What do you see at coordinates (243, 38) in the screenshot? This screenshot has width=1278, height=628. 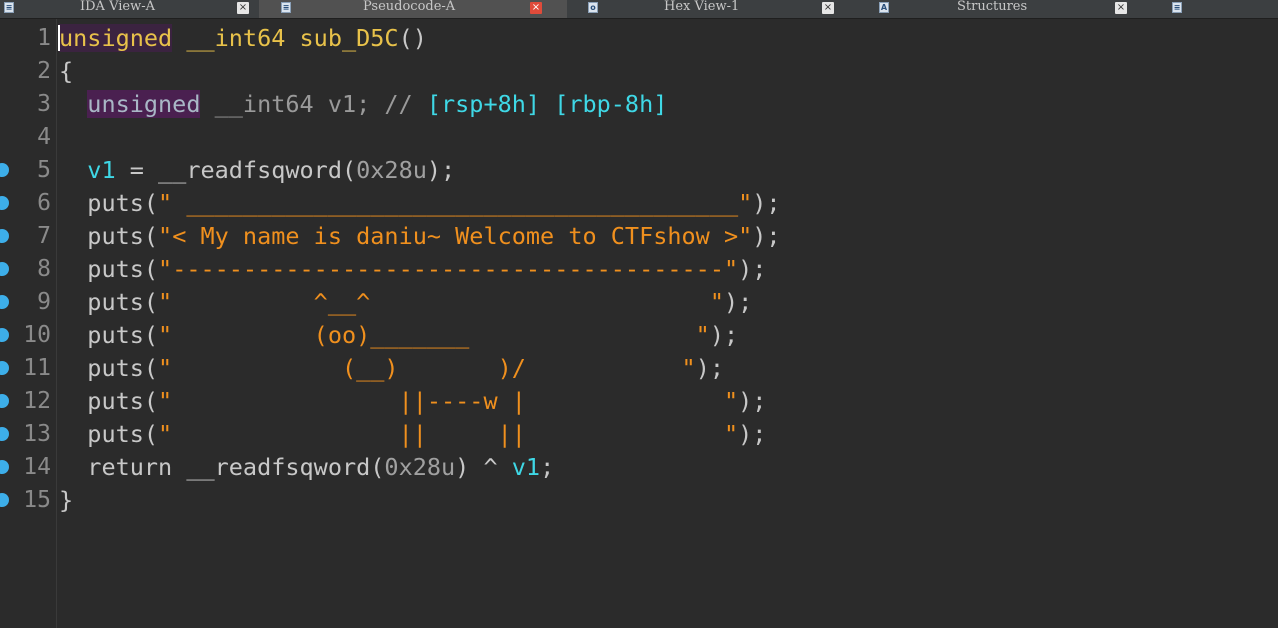 I see `code-text: unsigned __int64 sub_D5C()` at bounding box center [243, 38].